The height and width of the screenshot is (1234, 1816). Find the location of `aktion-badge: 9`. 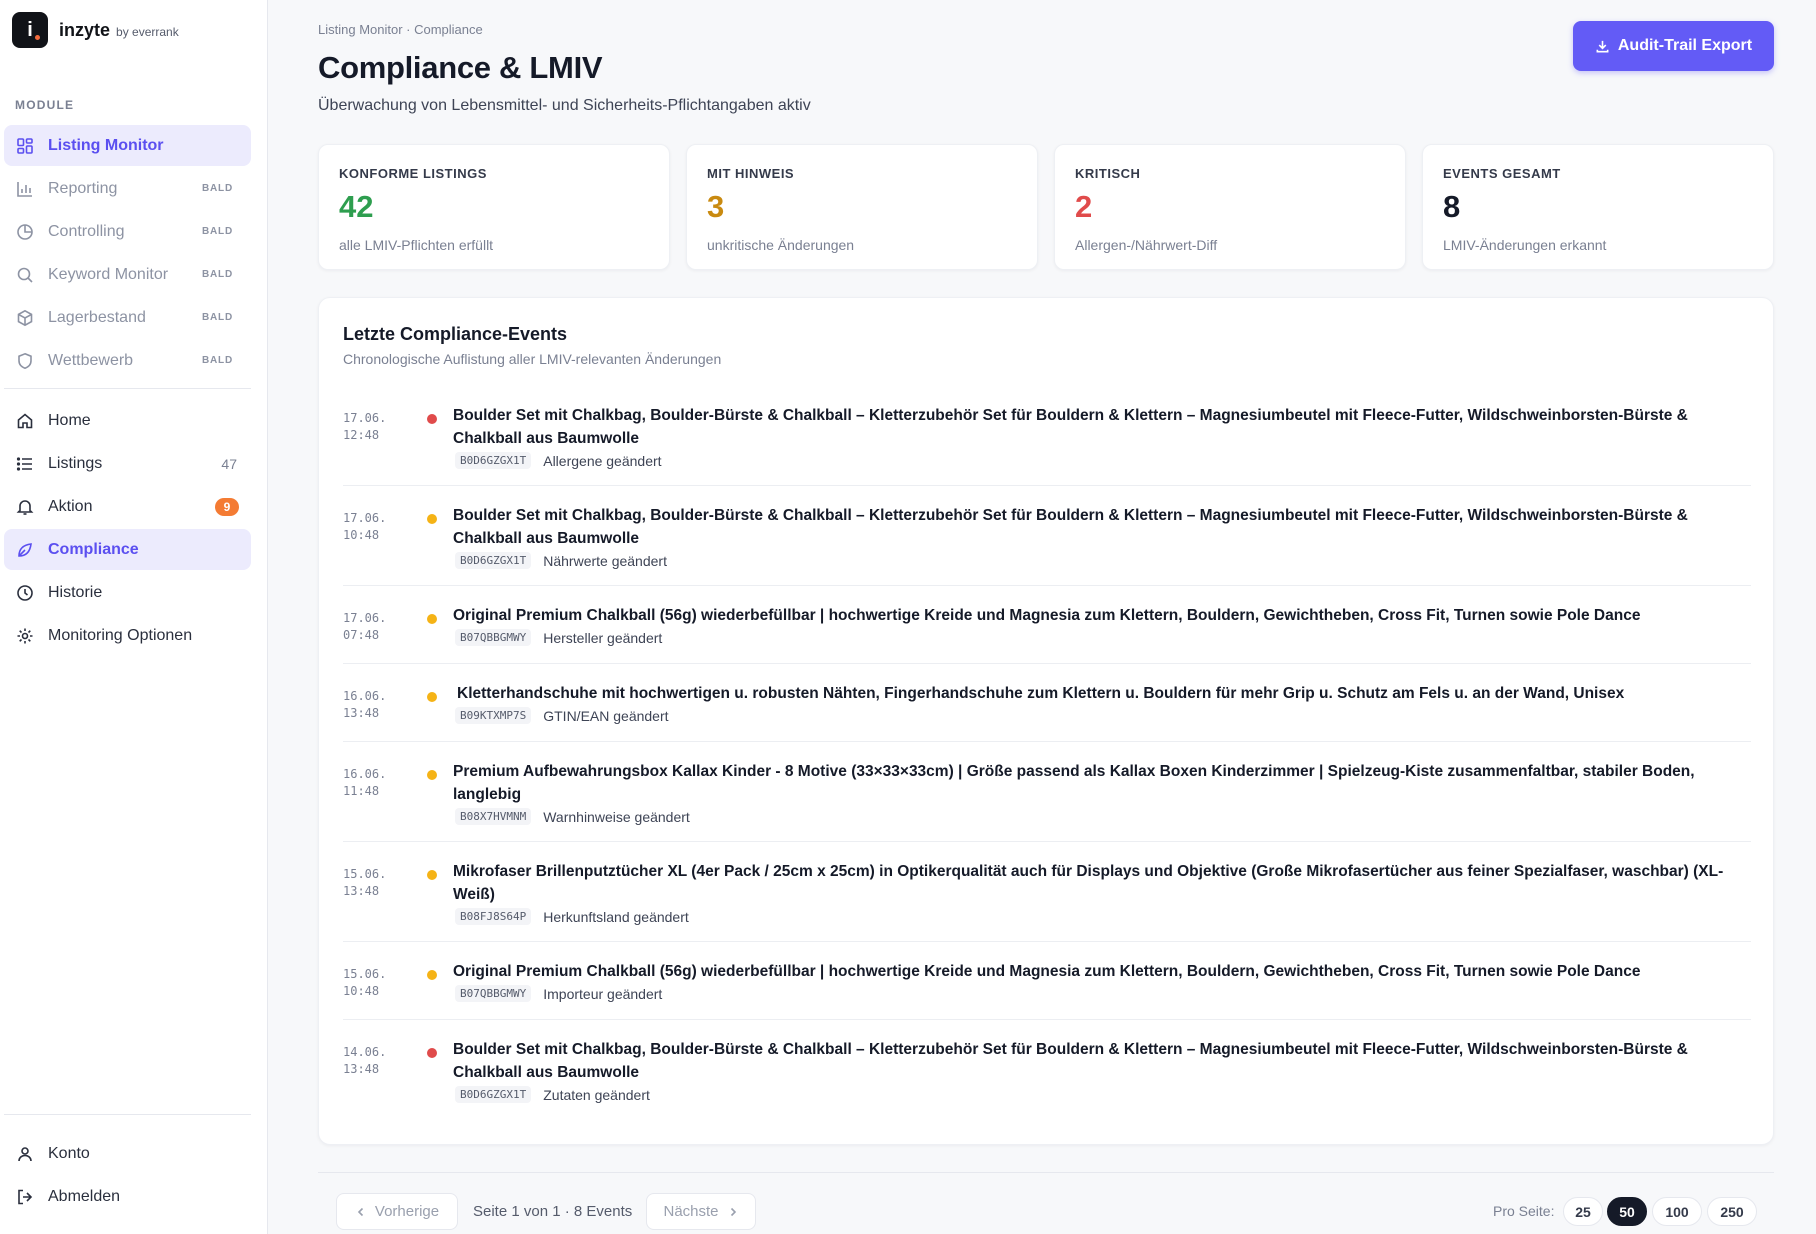

aktion-badge: 9 is located at coordinates (227, 506).